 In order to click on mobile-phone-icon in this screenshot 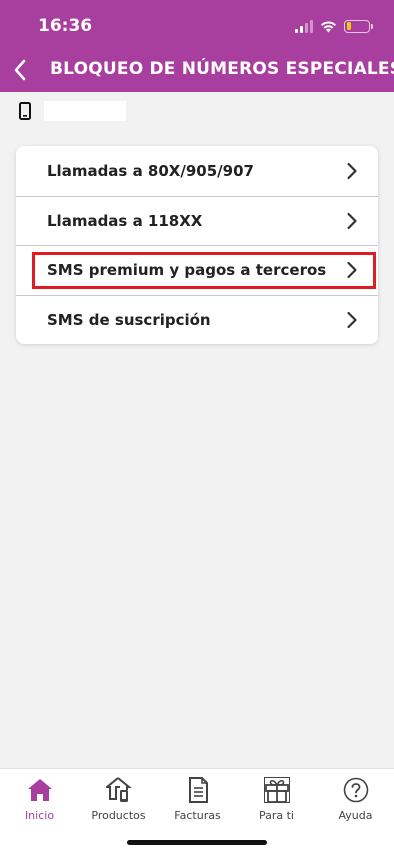, I will do `click(25, 111)`.